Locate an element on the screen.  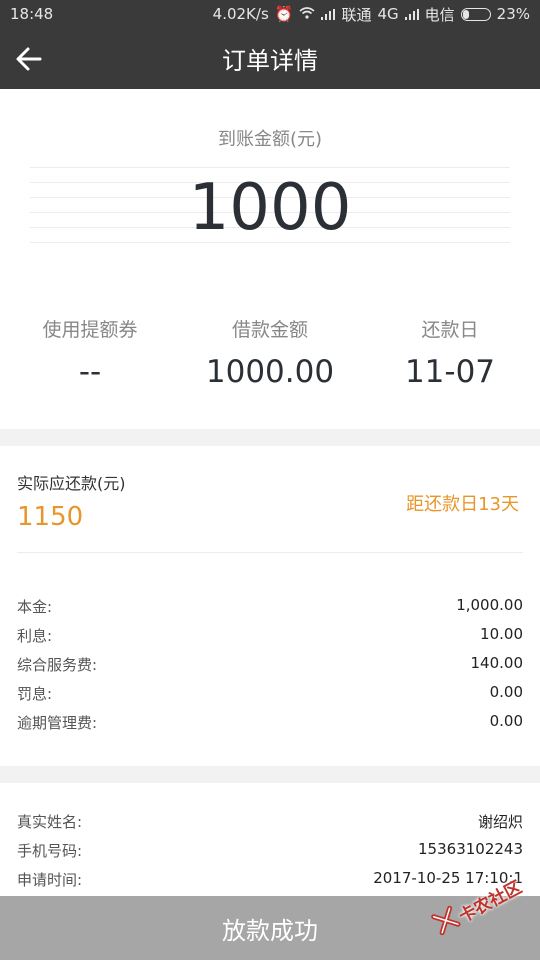
coupon-value: -- is located at coordinates (90, 372).